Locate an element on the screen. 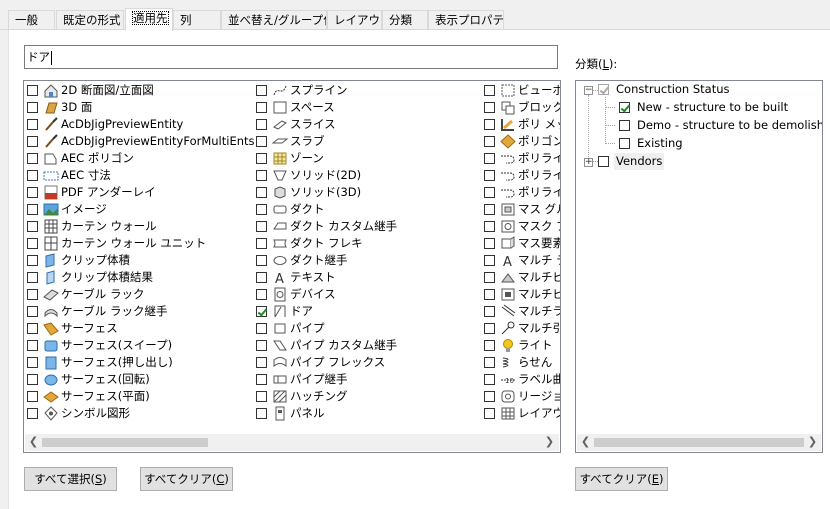 The image size is (830, 509). object-type-item: ソリッド(2D) is located at coordinates (368, 175).